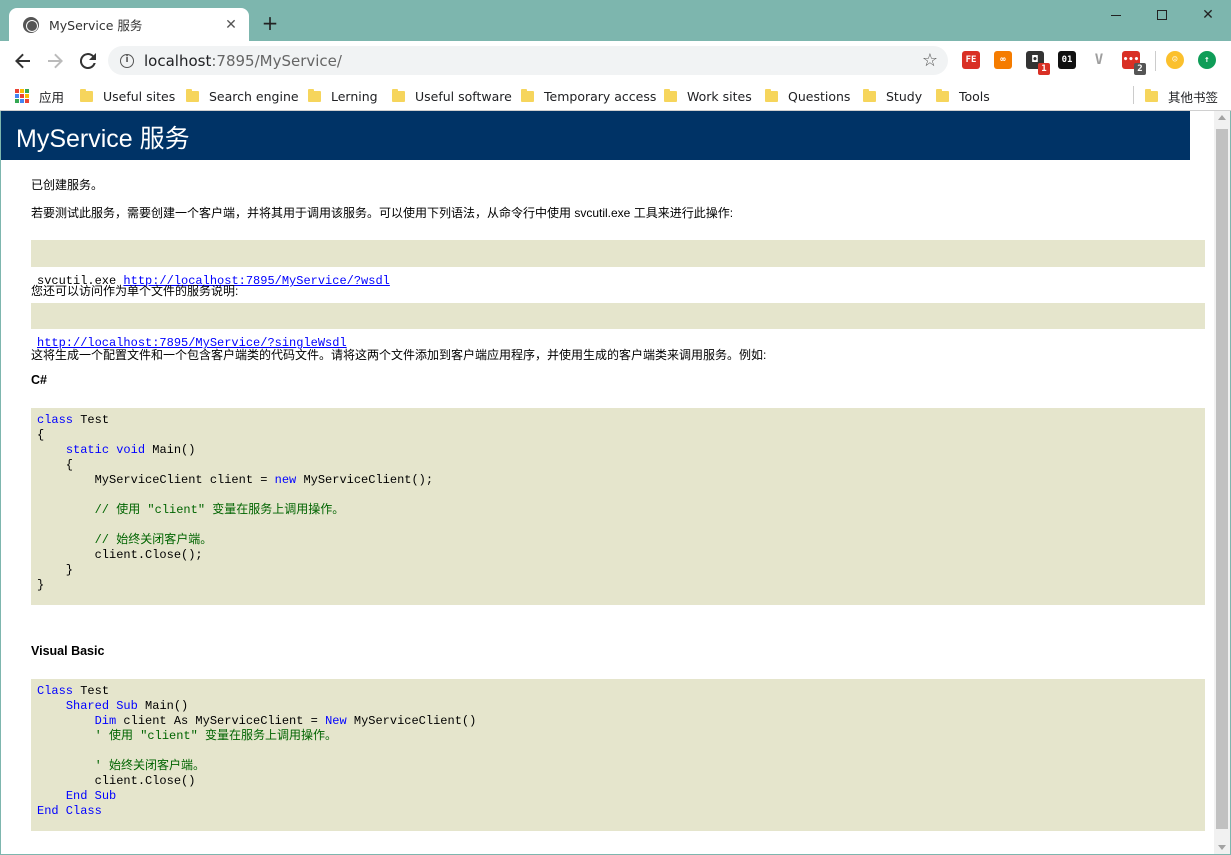  Describe the element at coordinates (139, 96) in the screenshot. I see `bookmark-label: Useful sites` at that location.